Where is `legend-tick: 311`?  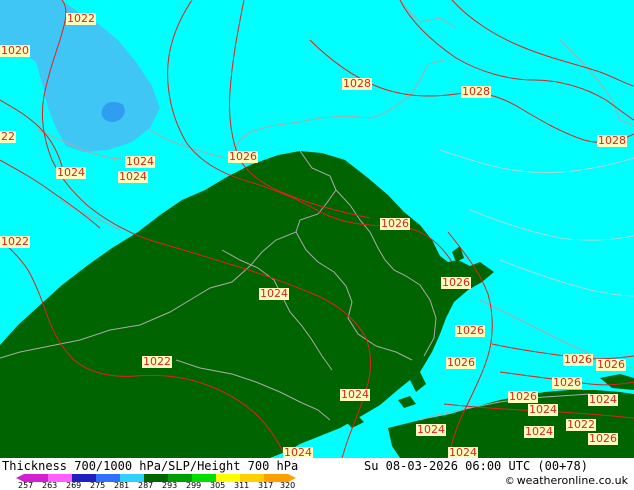 legend-tick: 311 is located at coordinates (242, 485).